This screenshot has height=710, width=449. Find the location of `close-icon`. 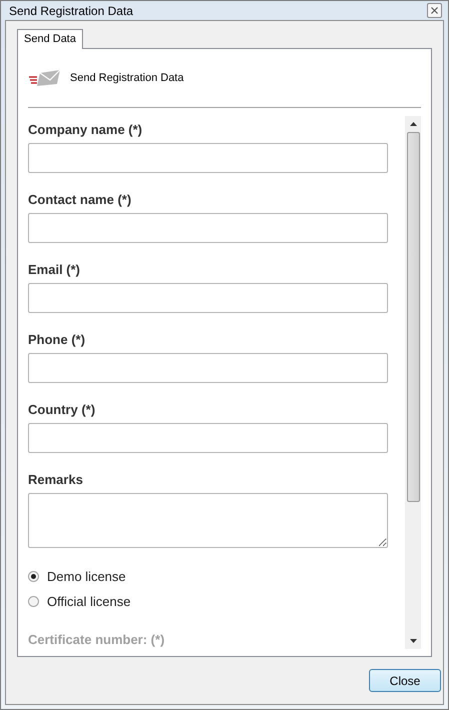

close-icon is located at coordinates (434, 10).